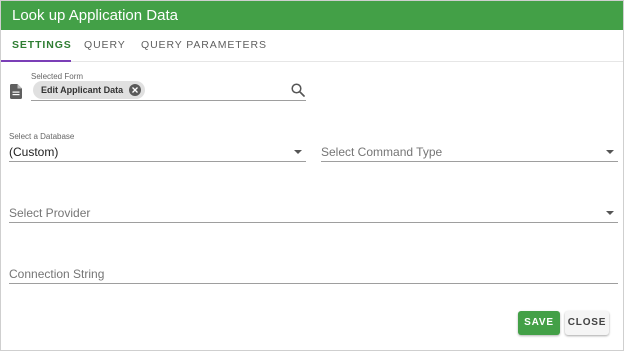 The width and height of the screenshot is (624, 351). What do you see at coordinates (57, 274) in the screenshot?
I see `connection-string-placeholder: Connection String` at bounding box center [57, 274].